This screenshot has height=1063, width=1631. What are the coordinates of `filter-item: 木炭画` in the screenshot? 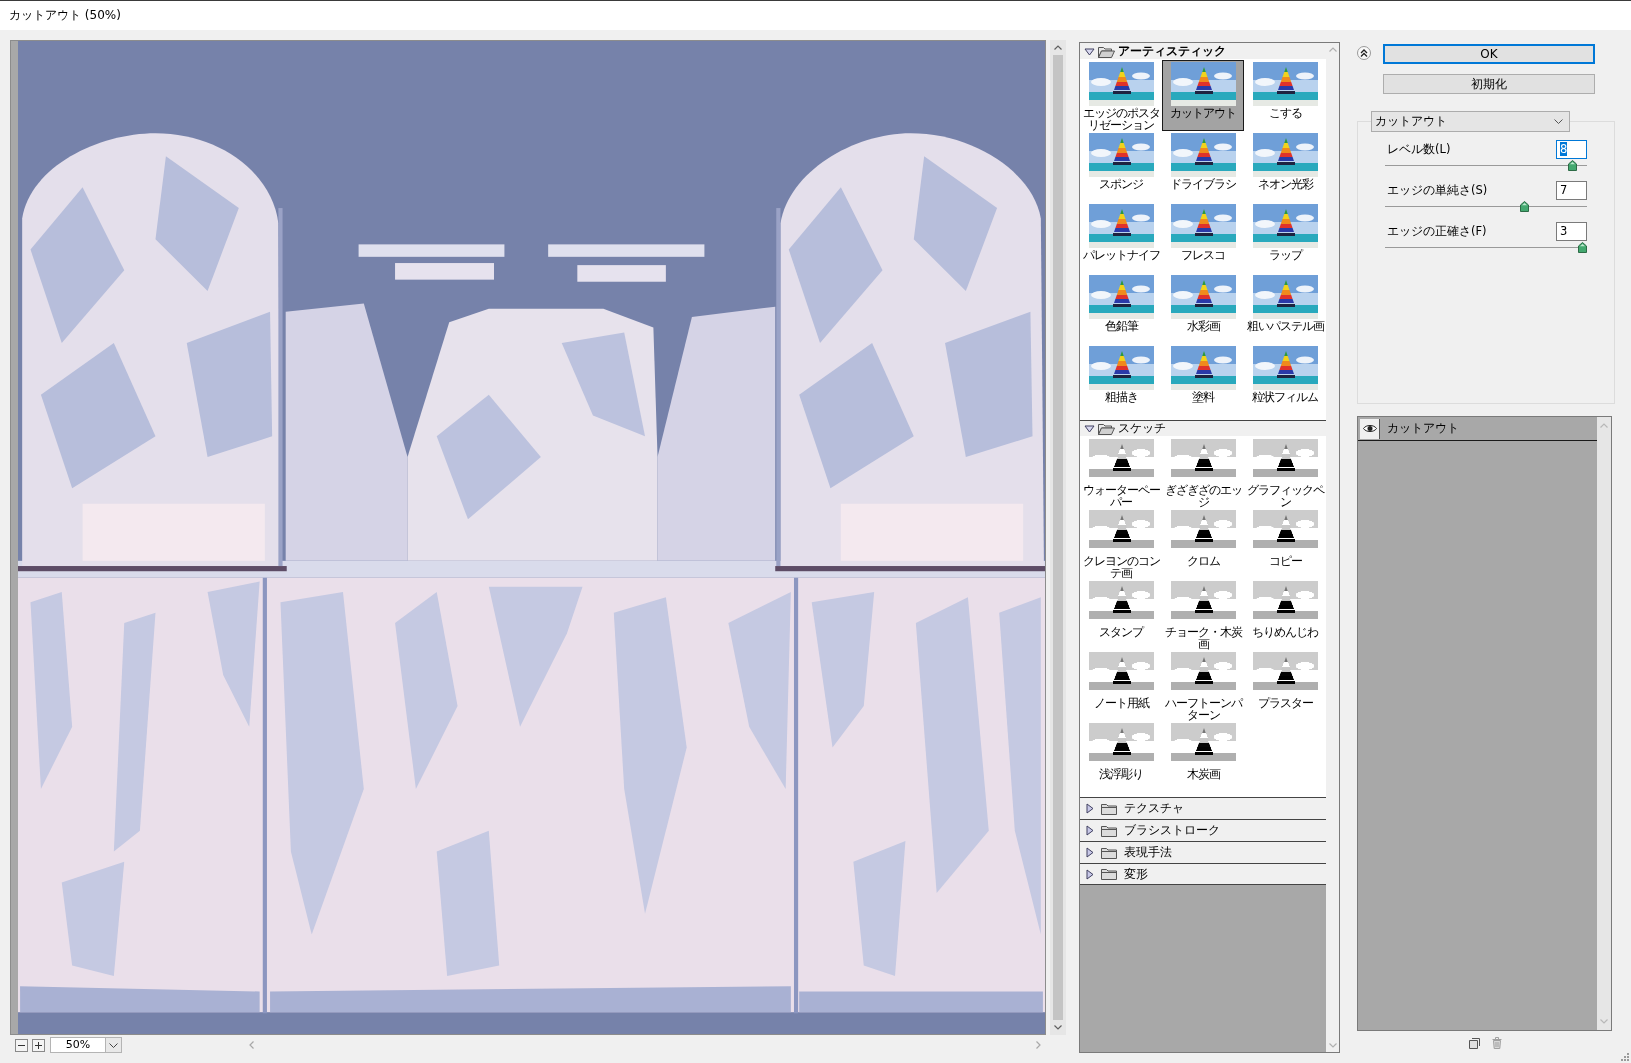 It's located at (1203, 756).